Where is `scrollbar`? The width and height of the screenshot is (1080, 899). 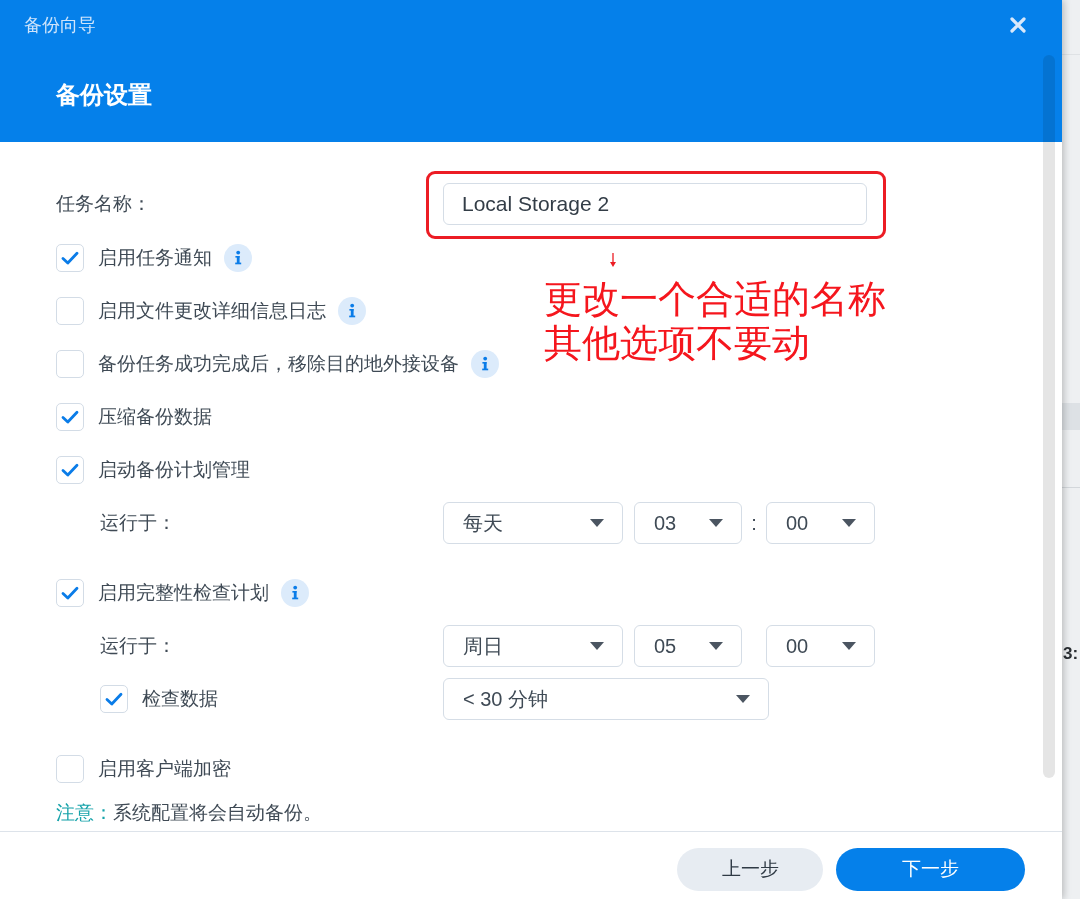 scrollbar is located at coordinates (1049, 416).